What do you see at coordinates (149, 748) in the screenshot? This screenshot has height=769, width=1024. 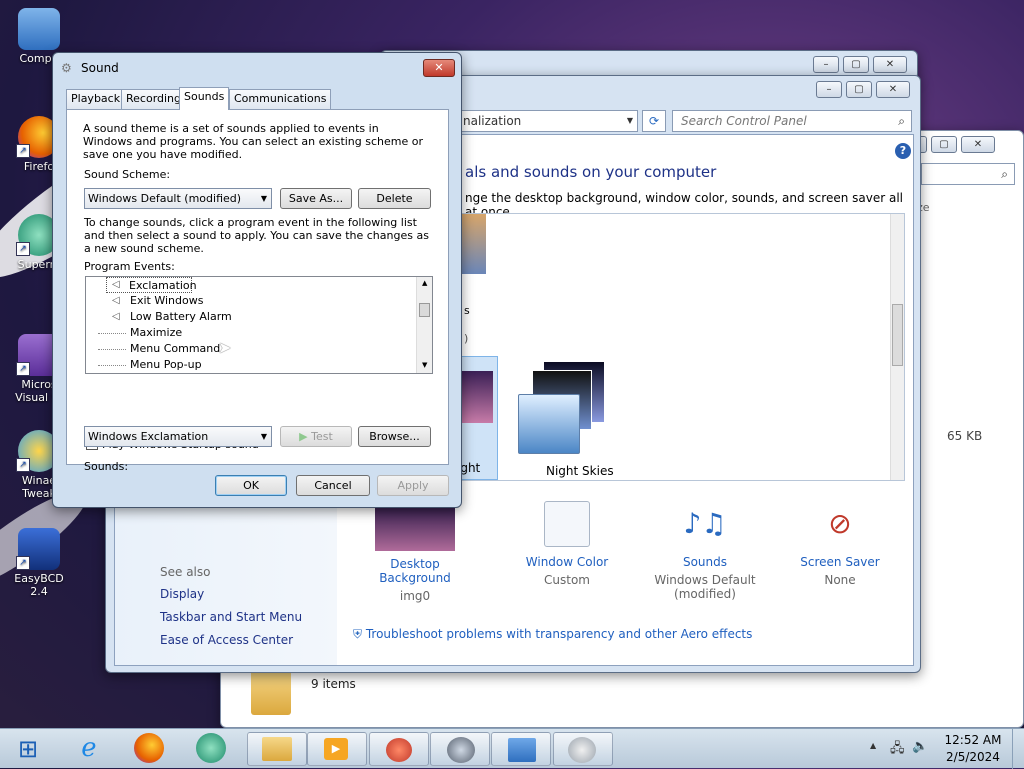 I see `firefox-icon` at bounding box center [149, 748].